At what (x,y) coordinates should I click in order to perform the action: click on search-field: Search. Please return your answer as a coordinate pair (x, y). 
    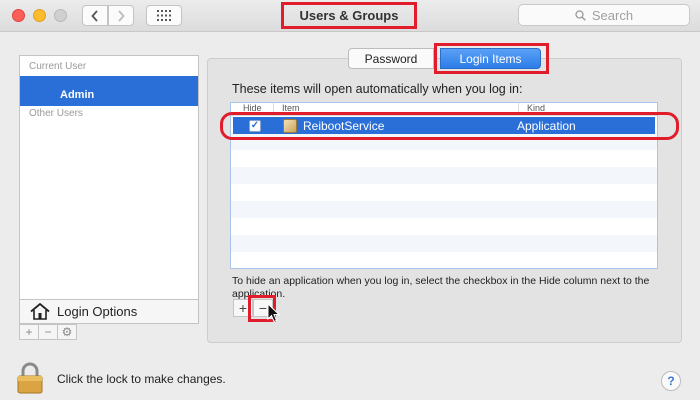
    Looking at the image, I should click on (604, 15).